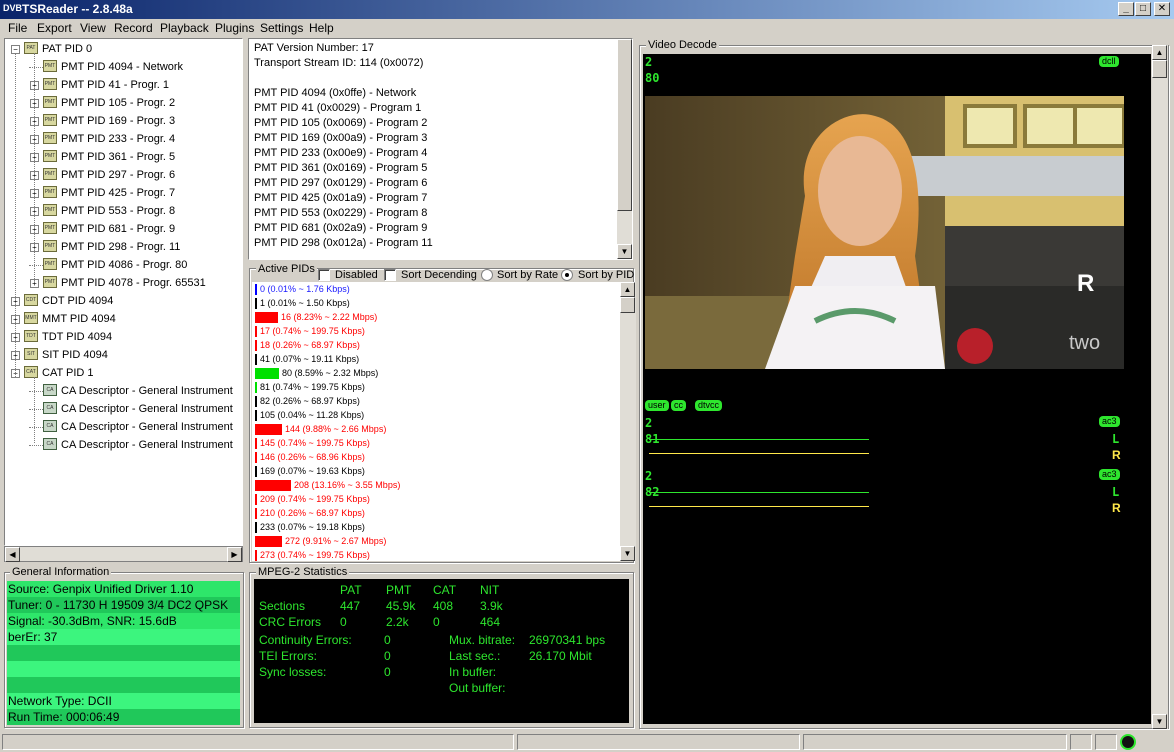  Describe the element at coordinates (281, 28) in the screenshot. I see `menu-settings: Settings` at that location.